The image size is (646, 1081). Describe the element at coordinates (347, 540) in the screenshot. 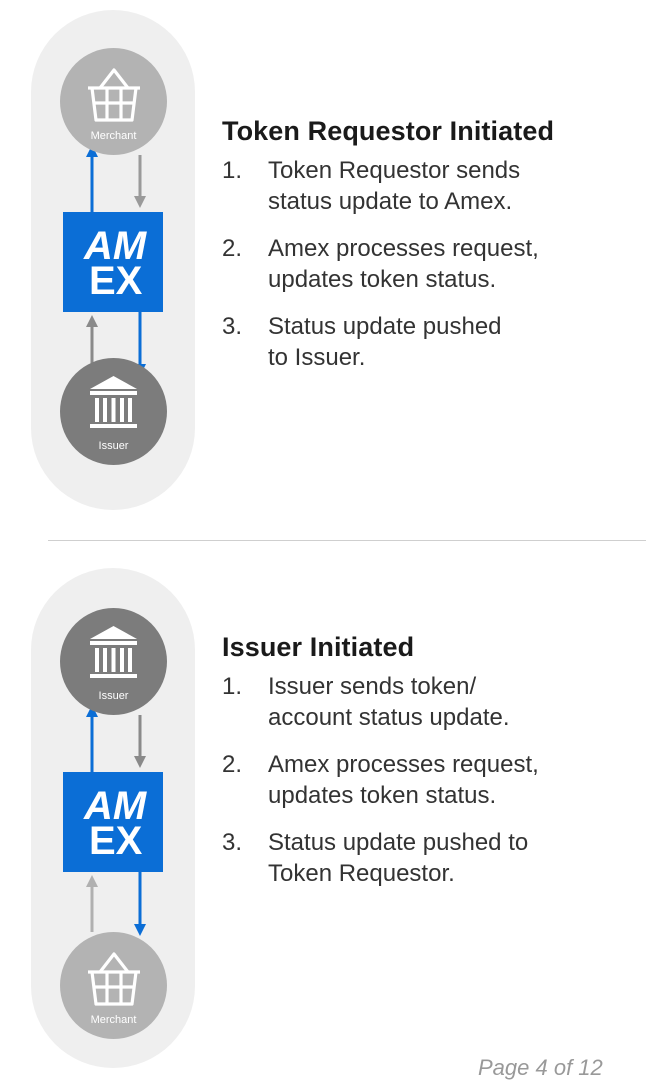

I see `section-divider` at that location.